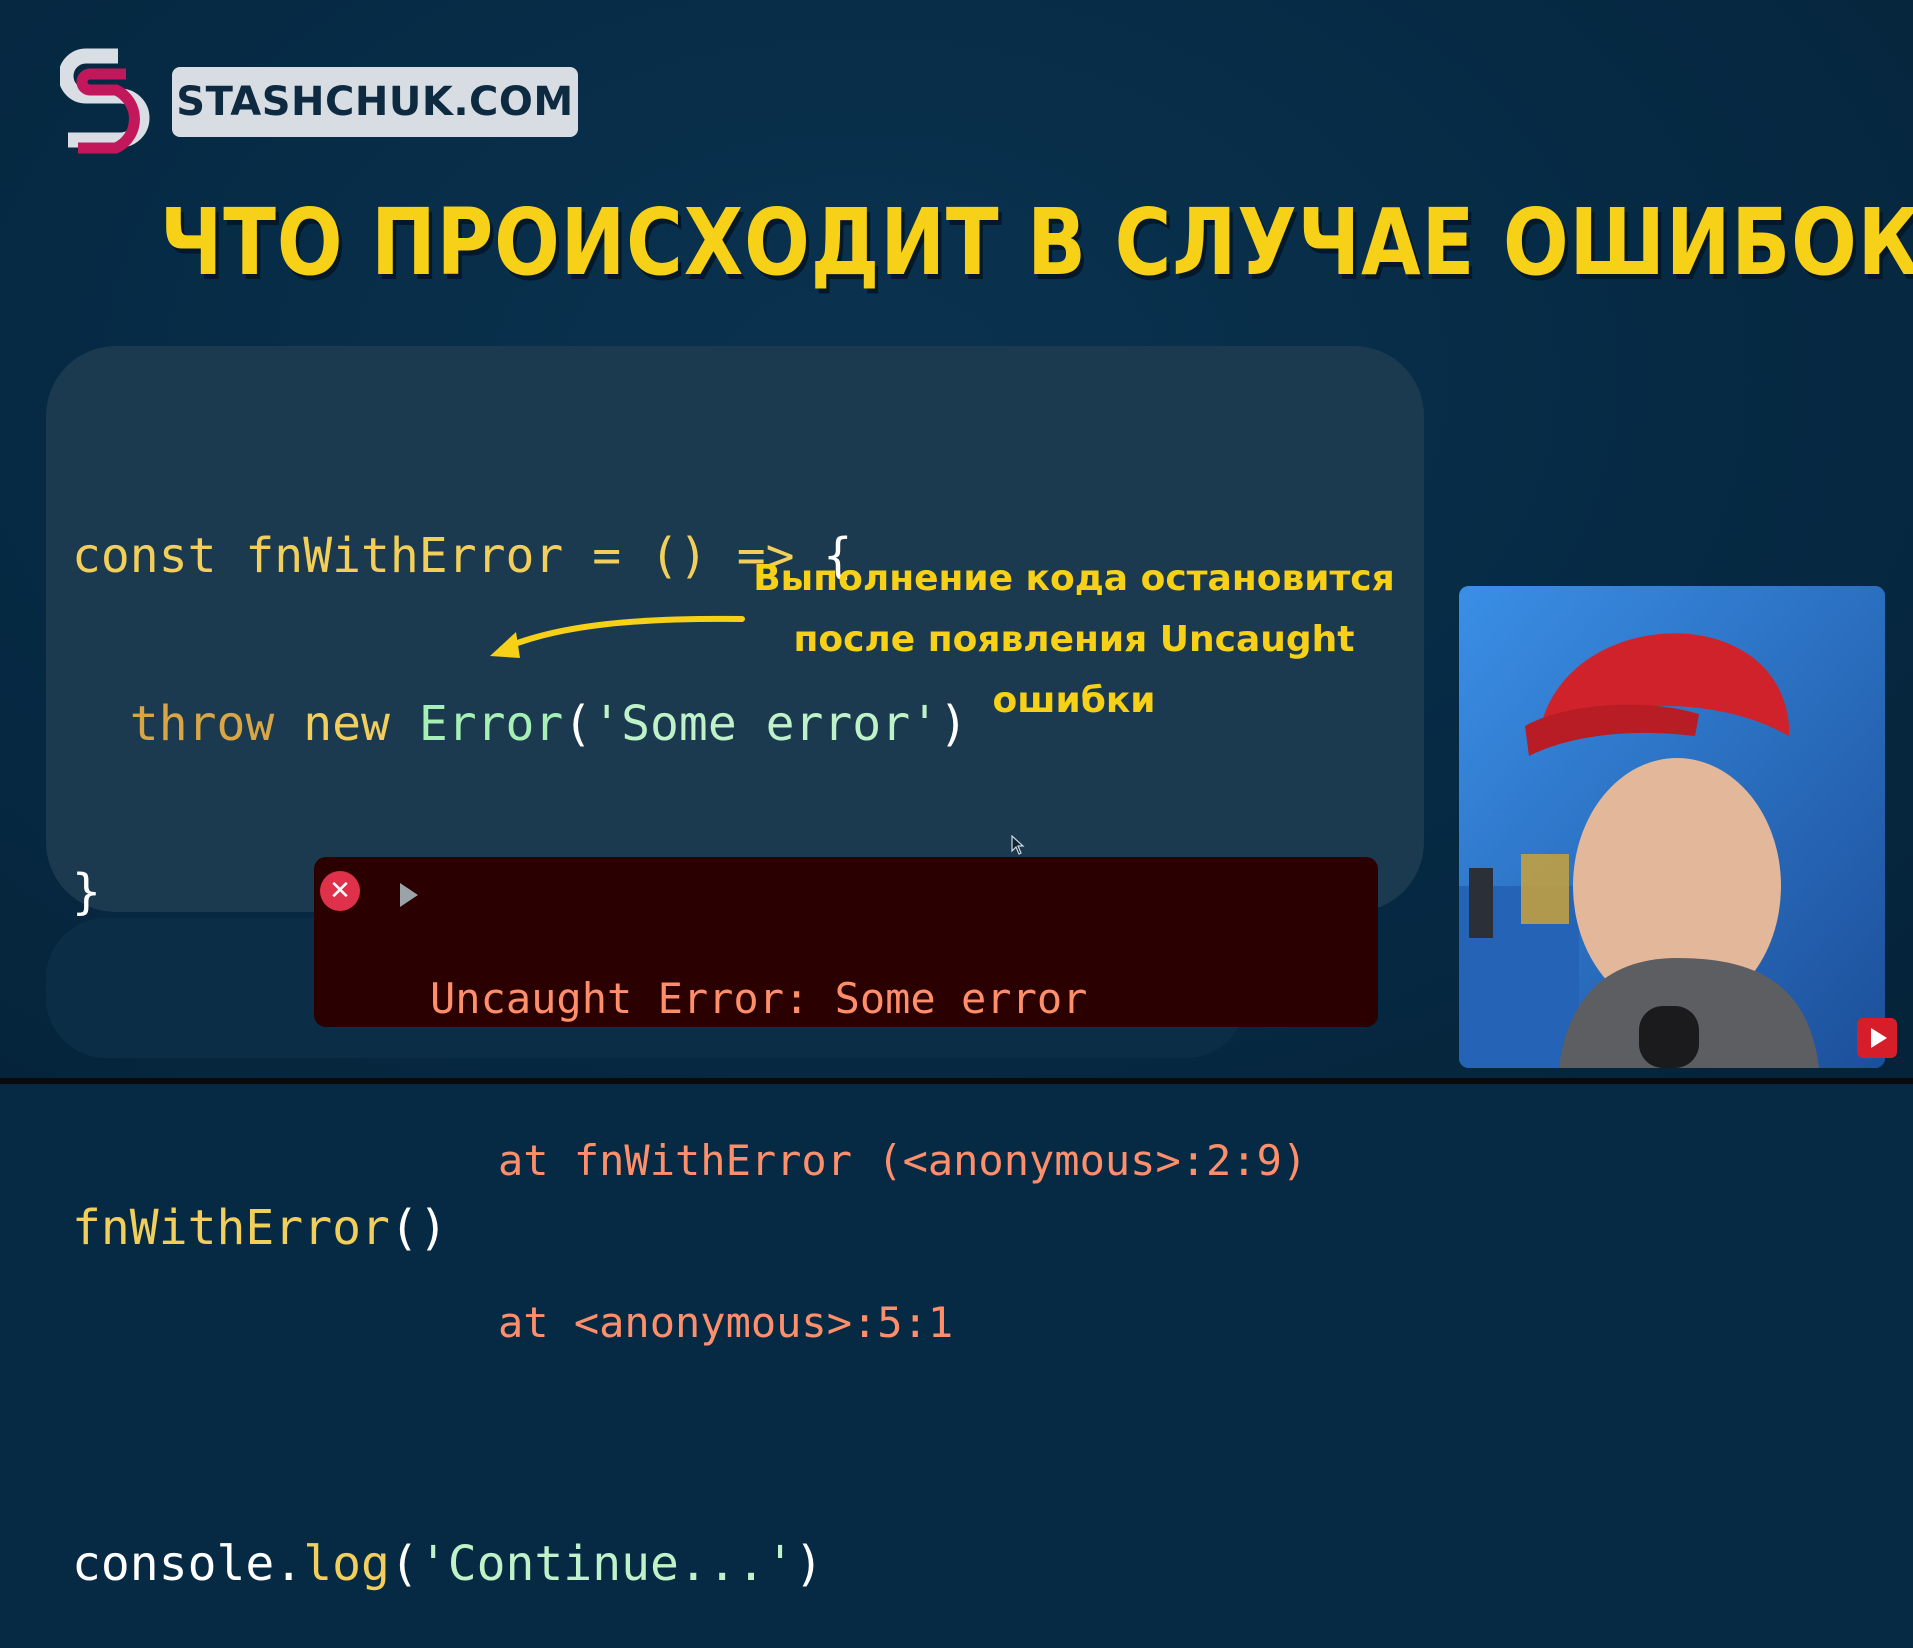 The image size is (1913, 1648). I want to click on close-brace: }, so click(86, 892).